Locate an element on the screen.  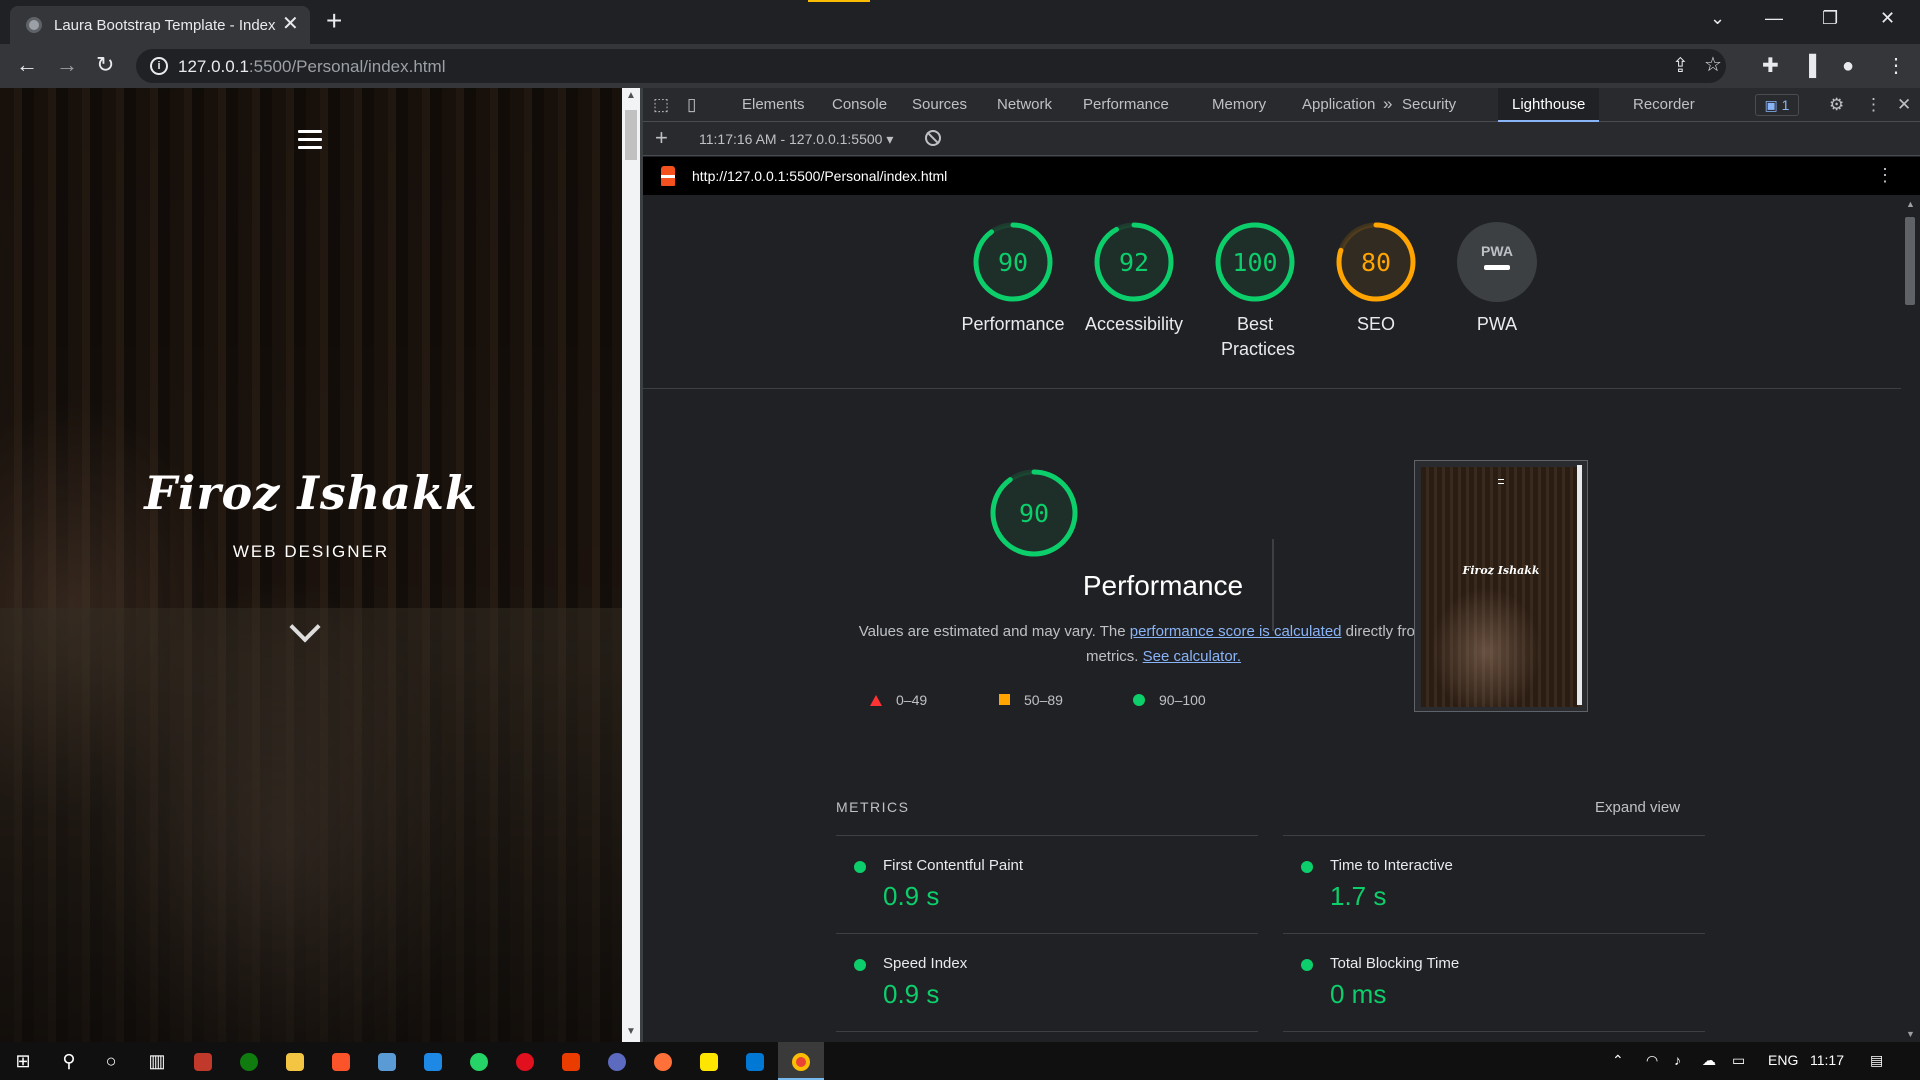
accessibility-gauge: 92 Accessibility is located at coordinates (1134, 278).